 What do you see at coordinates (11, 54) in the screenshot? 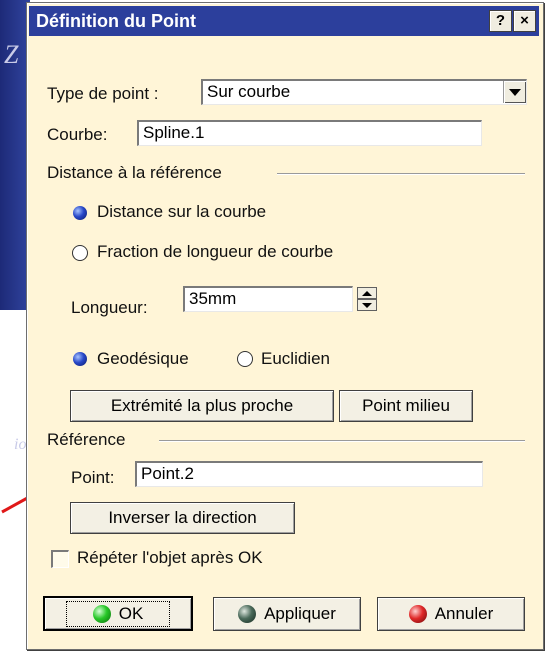
I see `background-letter: Z` at bounding box center [11, 54].